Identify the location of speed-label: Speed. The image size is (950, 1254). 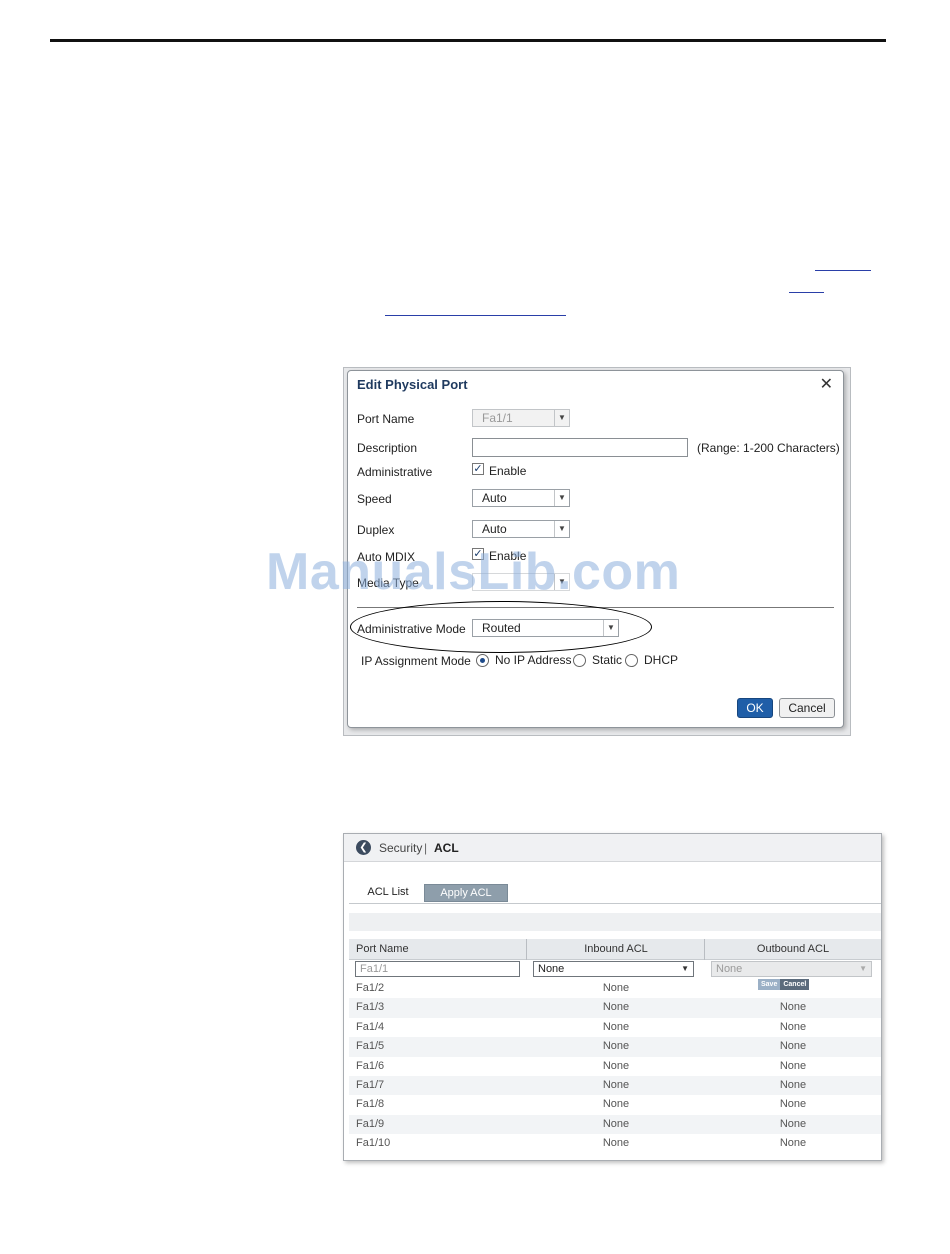
(374, 499).